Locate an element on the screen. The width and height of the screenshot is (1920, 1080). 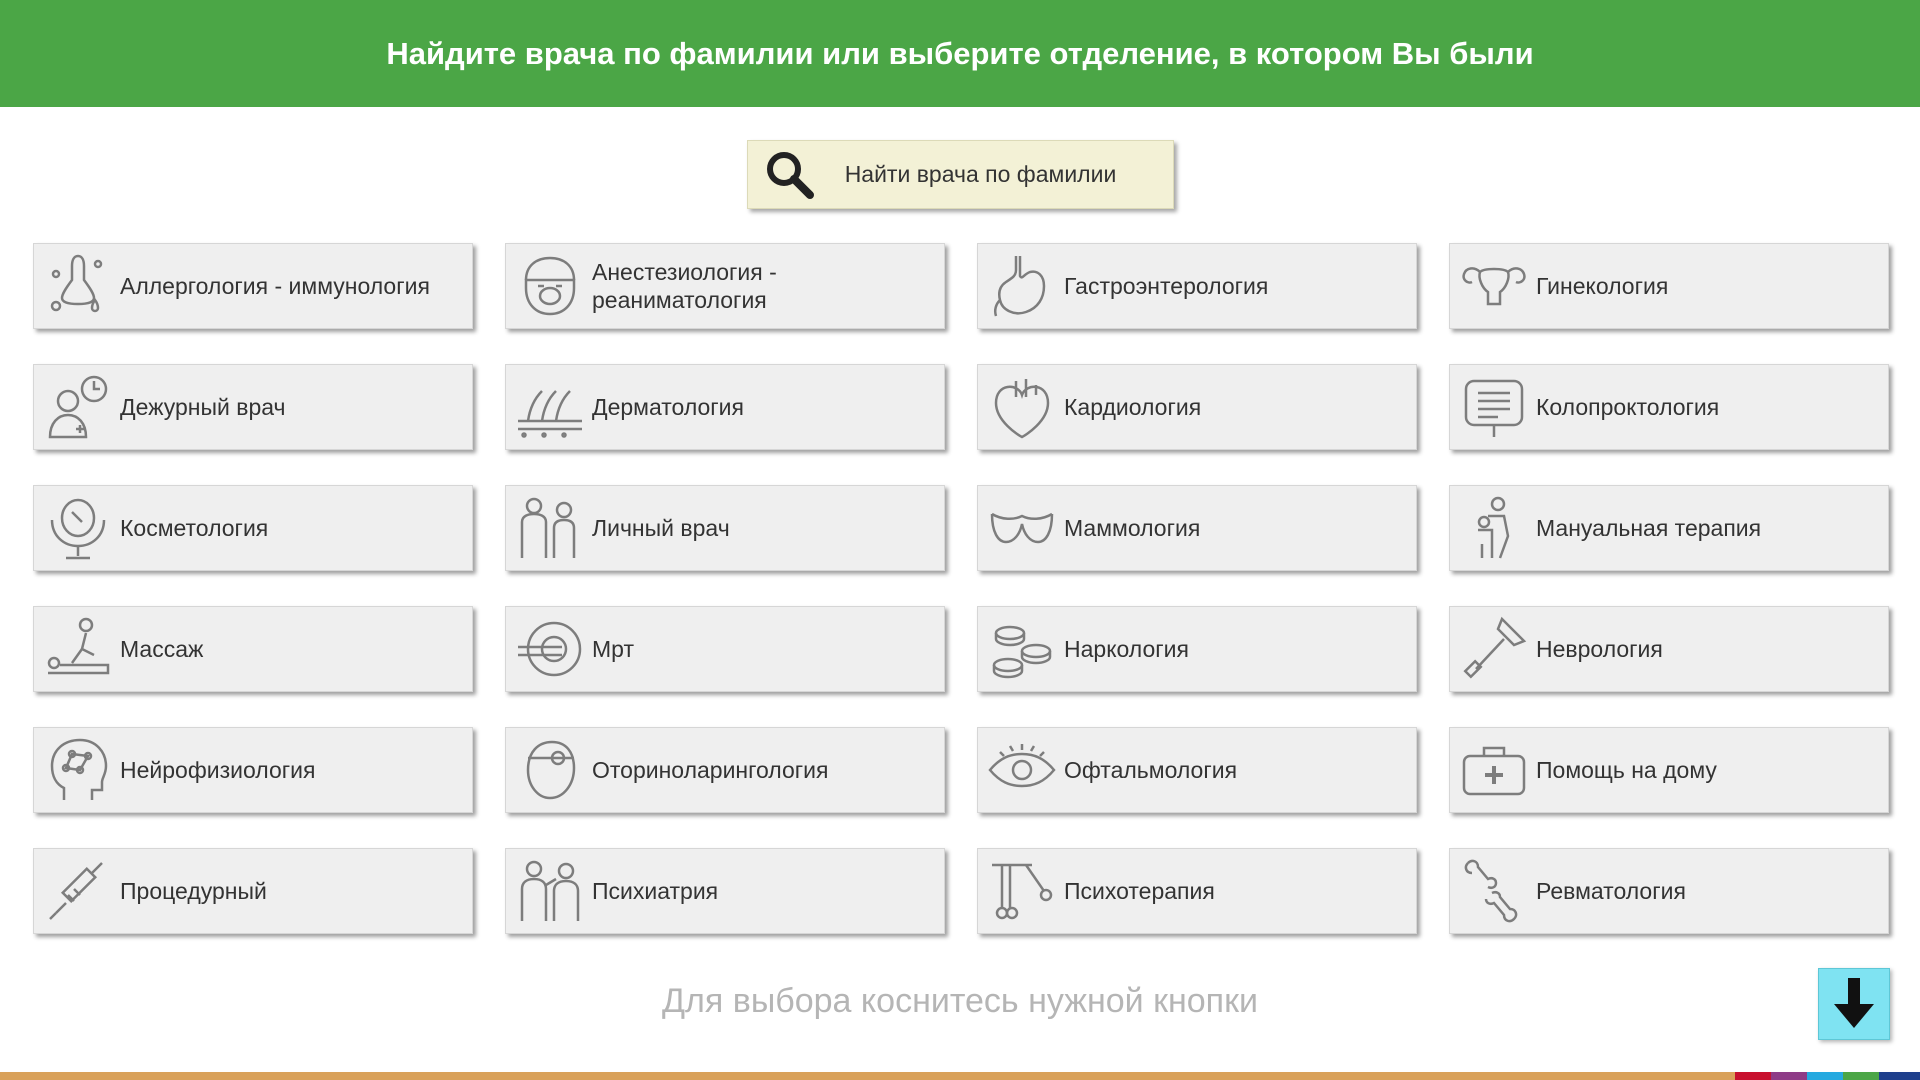
department-label: Психиатрия is located at coordinates (655, 891).